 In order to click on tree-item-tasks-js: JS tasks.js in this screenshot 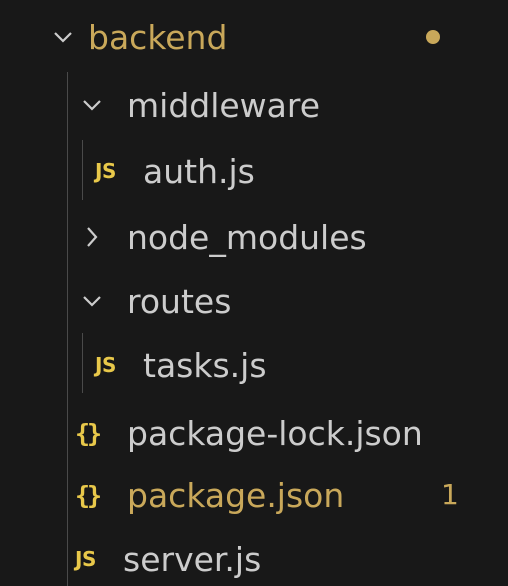, I will do `click(254, 365)`.